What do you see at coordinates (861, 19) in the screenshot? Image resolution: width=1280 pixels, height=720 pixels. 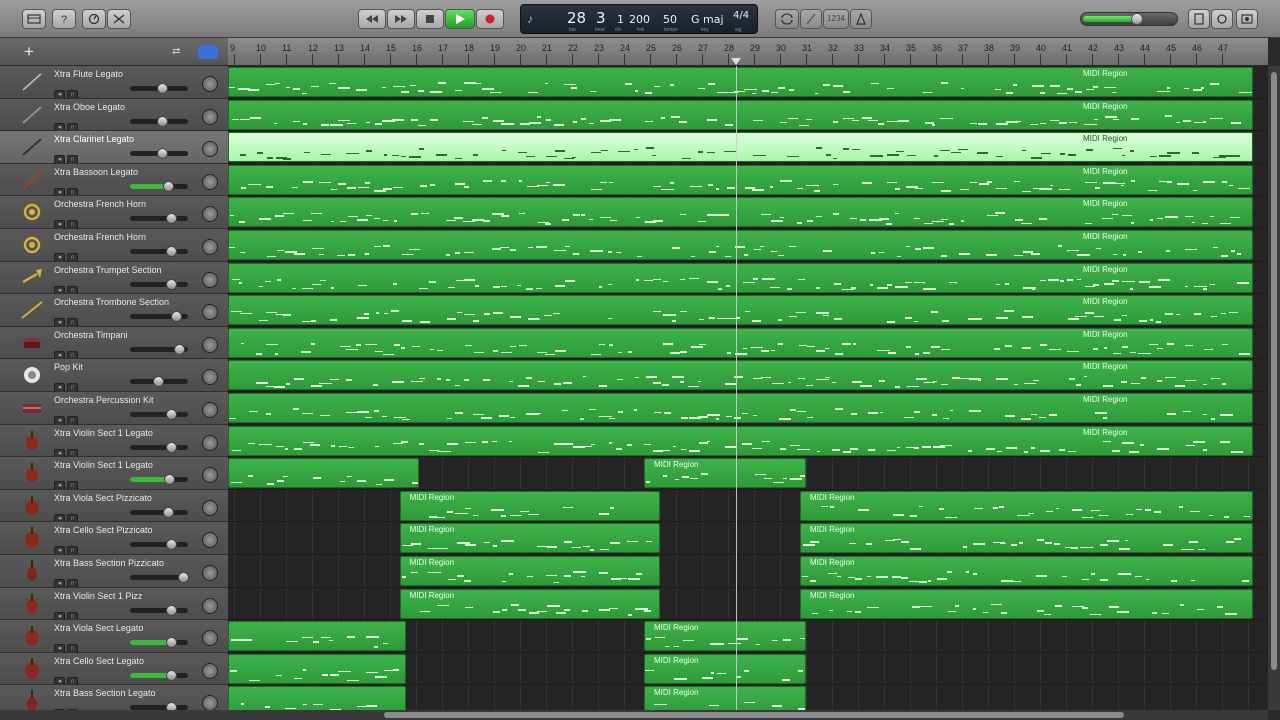 I see `metronome-icon` at bounding box center [861, 19].